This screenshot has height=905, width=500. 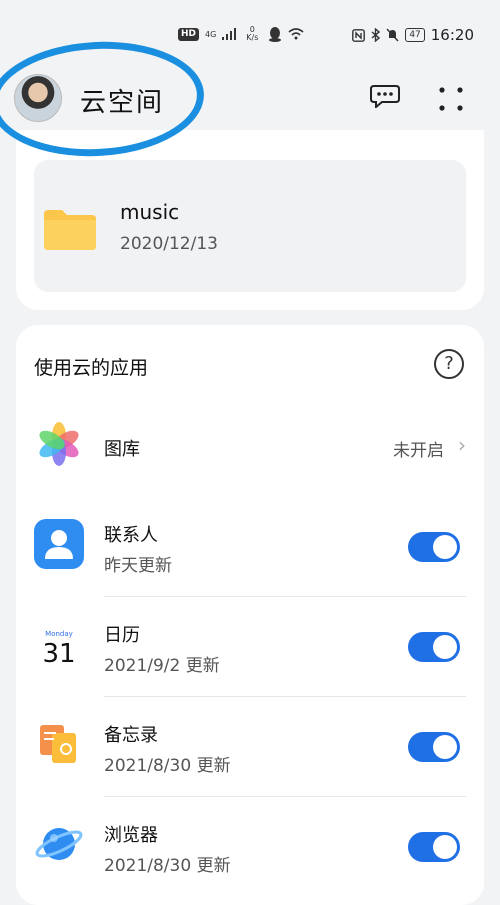 I want to click on status-right: 47 16:20, so click(x=413, y=35).